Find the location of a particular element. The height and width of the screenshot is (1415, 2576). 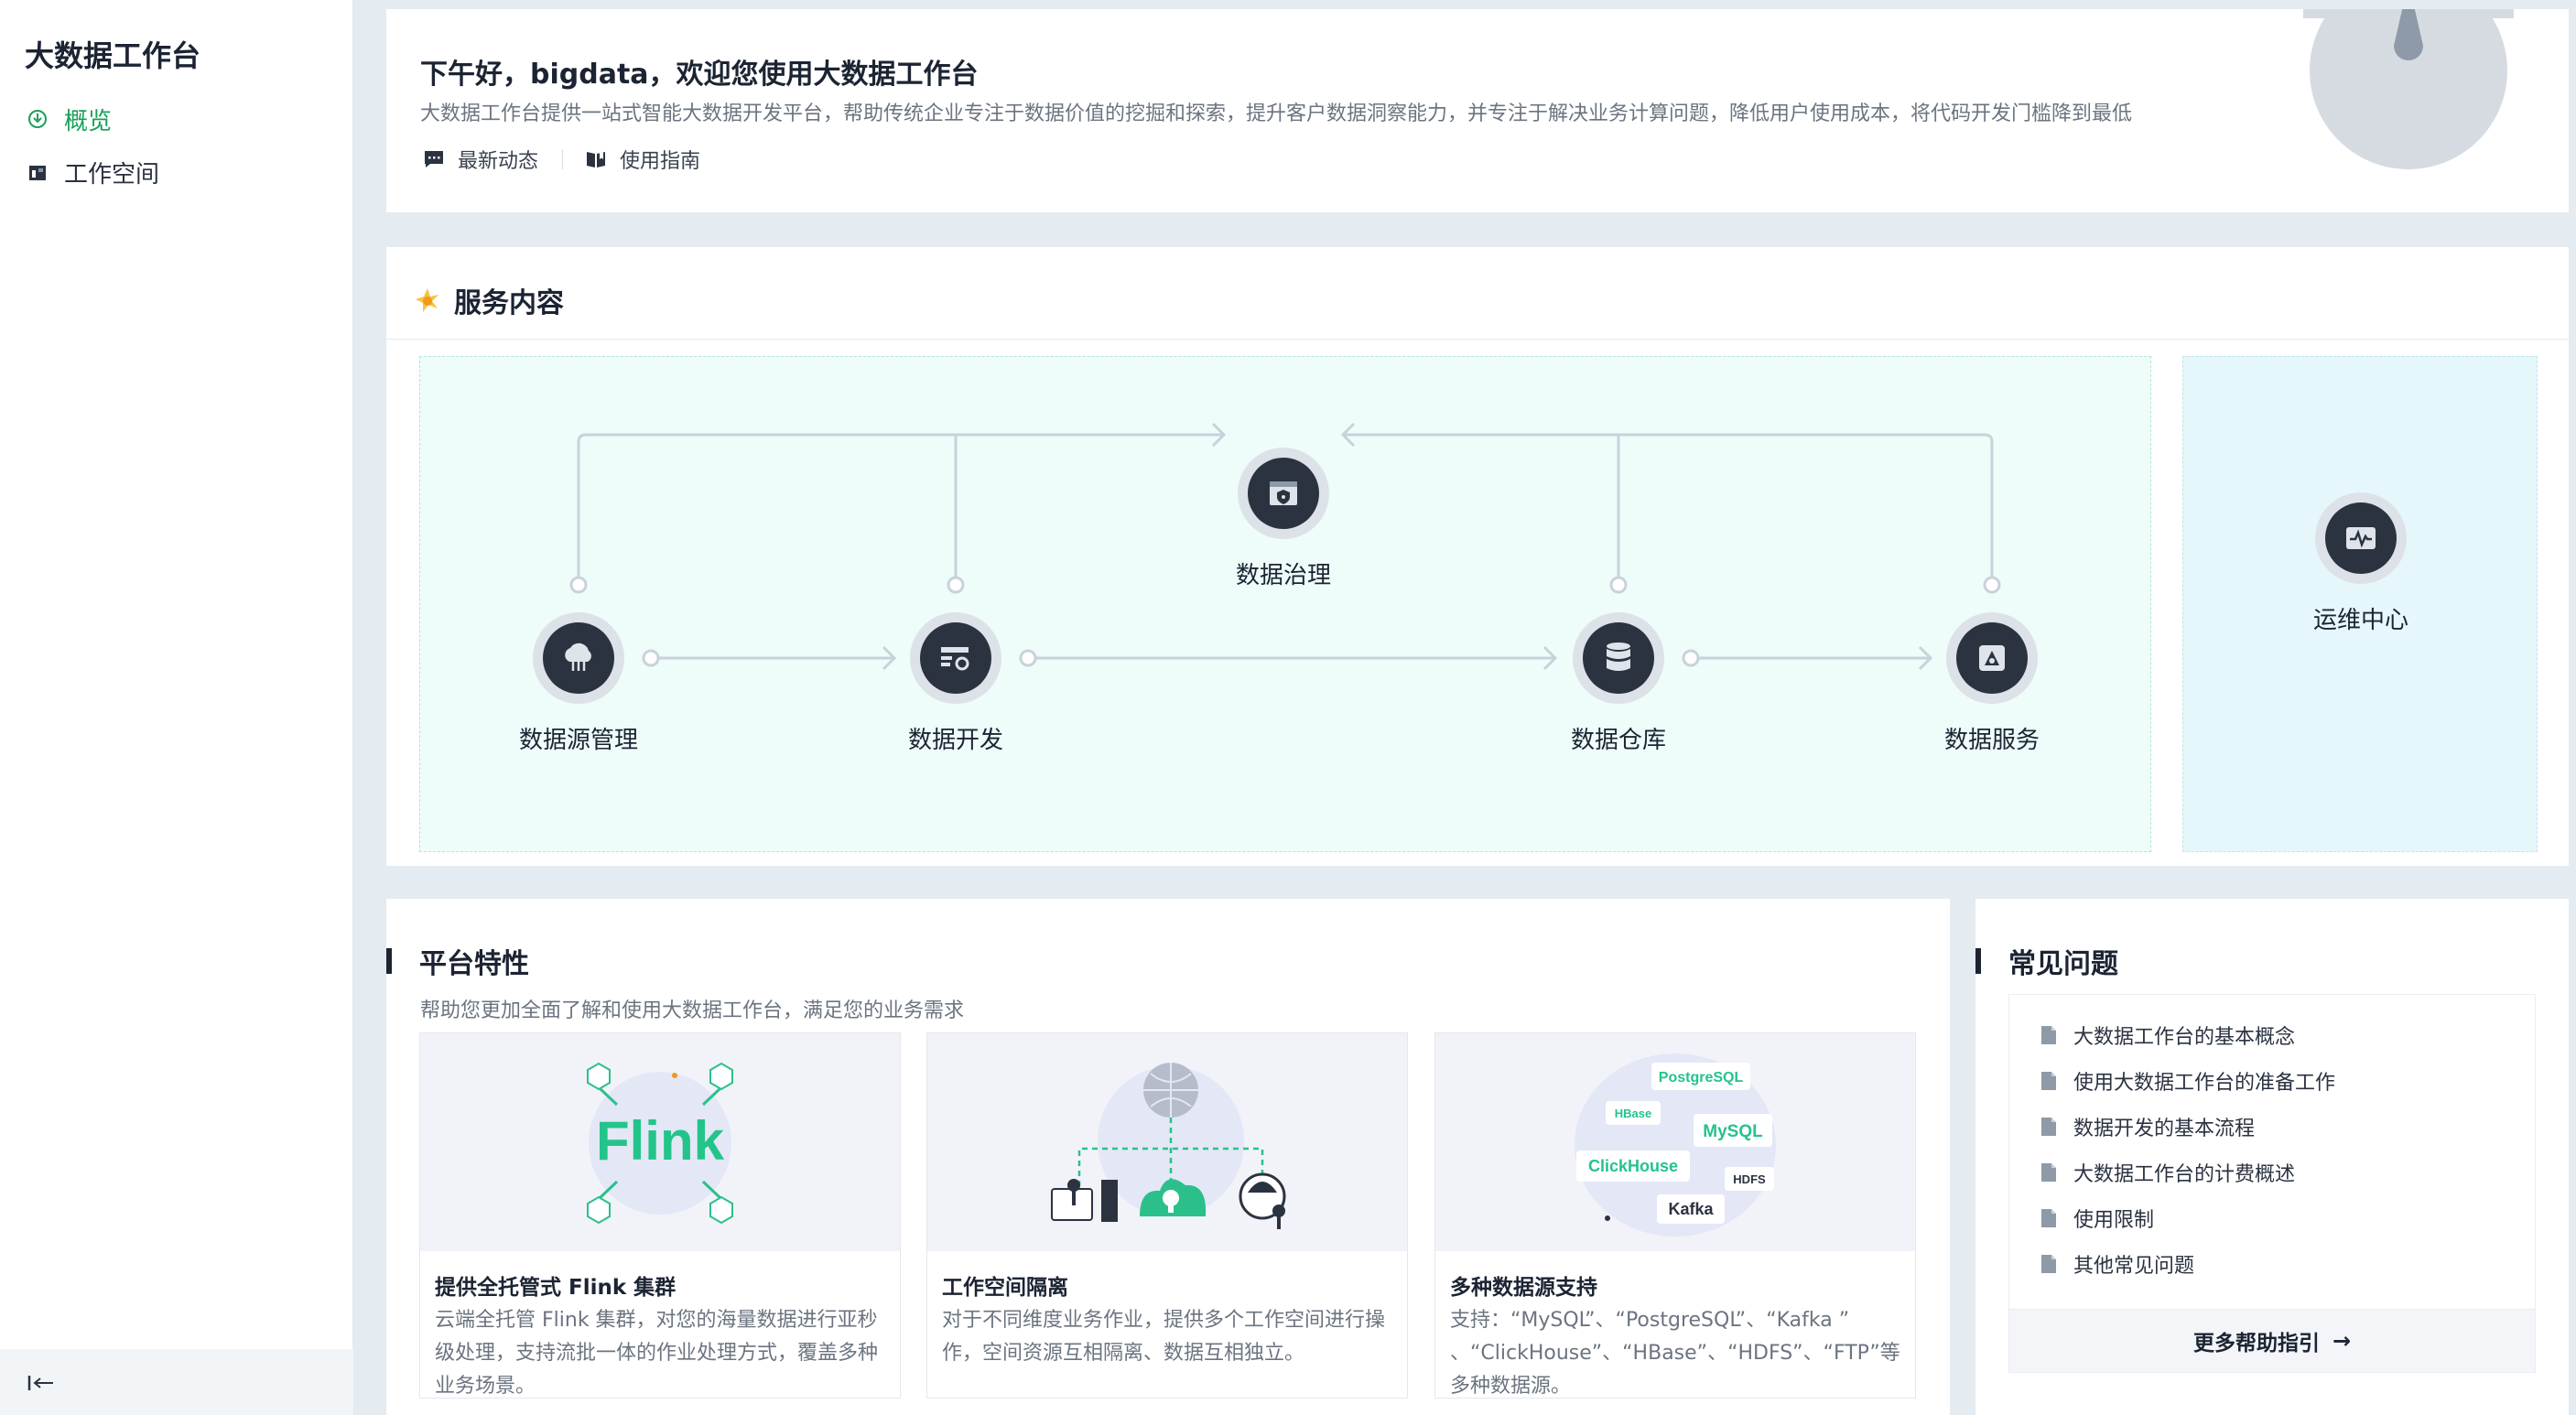

faq-header: 常见问题 is located at coordinates (2047, 961).